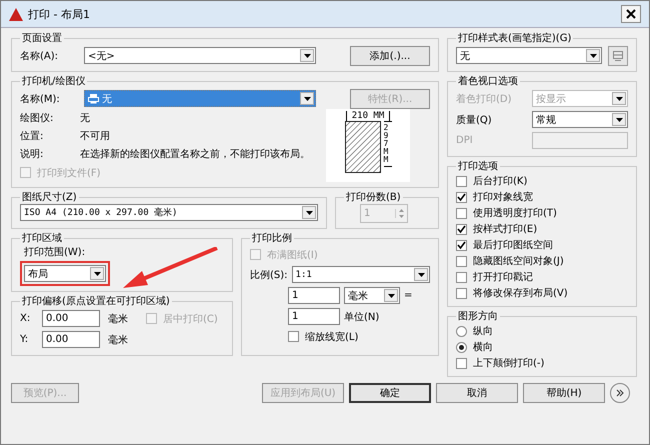 This screenshot has height=445, width=650. I want to click on group-title: 打印机/绘图仪, so click(53, 81).